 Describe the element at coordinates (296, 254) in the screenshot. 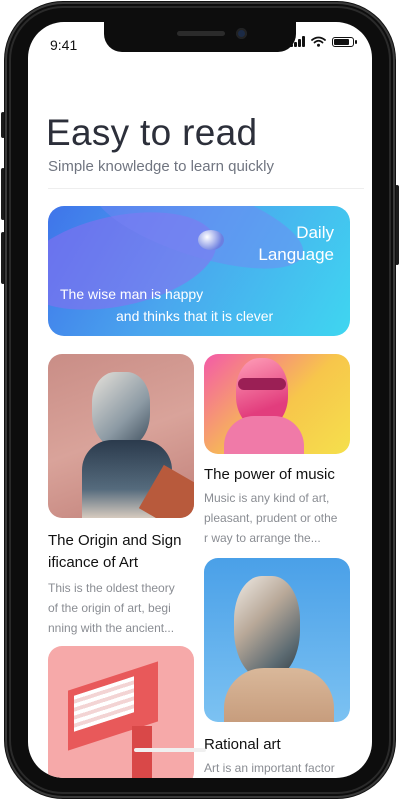

I see `banner-title-line2: Language` at that location.